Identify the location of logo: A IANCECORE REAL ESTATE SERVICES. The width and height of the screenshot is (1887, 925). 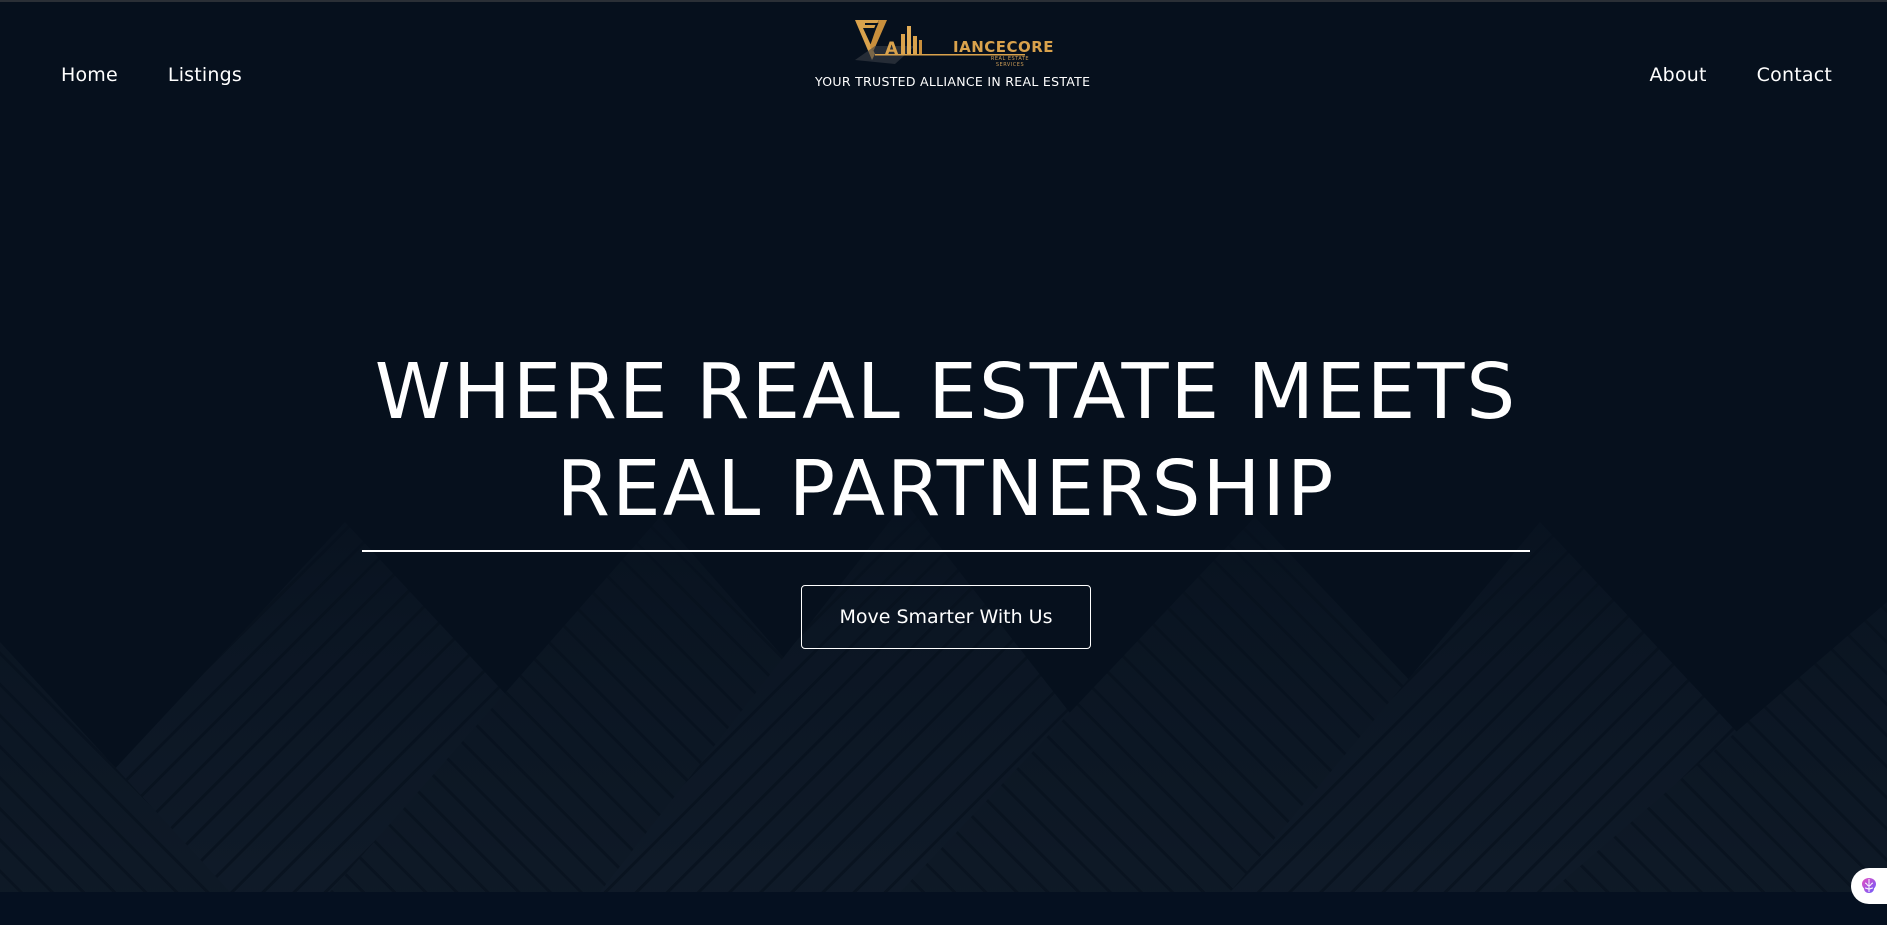
(954, 42).